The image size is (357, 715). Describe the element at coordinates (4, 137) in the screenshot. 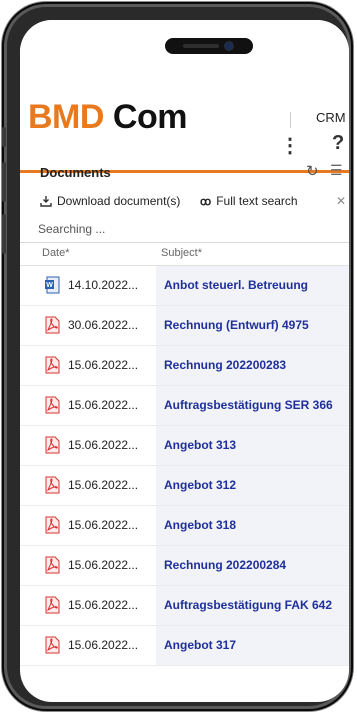

I see `mute-switch` at that location.